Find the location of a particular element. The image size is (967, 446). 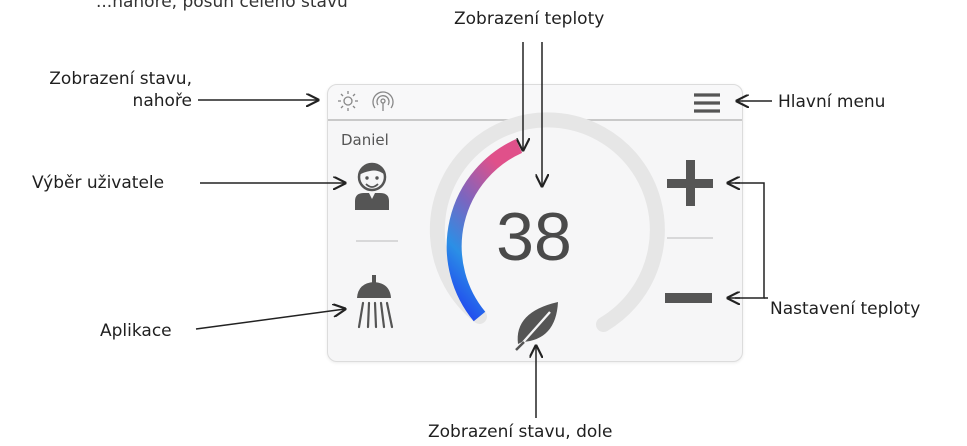

label-status-top: Zobrazení stavu, nahoře is located at coordinates (100, 90).